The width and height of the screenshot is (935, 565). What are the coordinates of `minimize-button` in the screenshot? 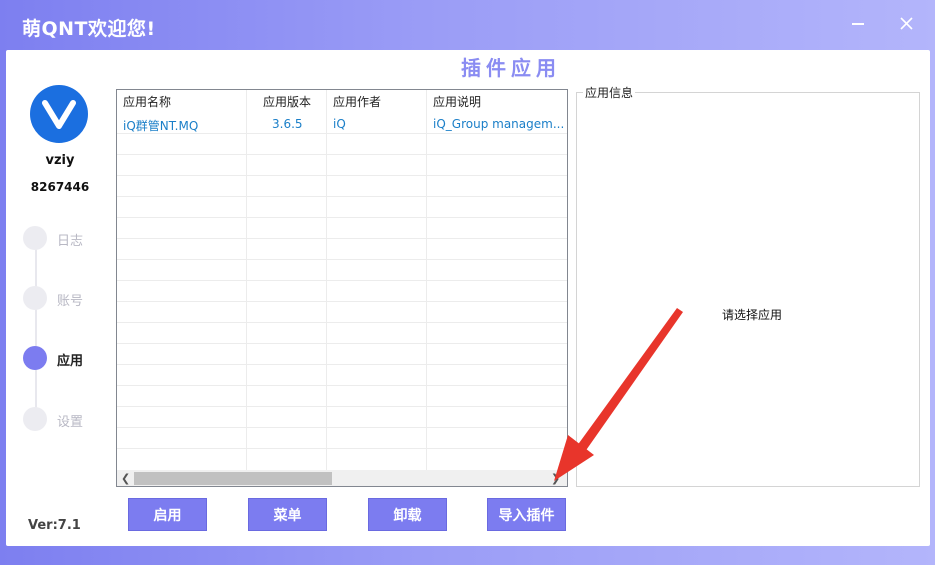 It's located at (859, 24).